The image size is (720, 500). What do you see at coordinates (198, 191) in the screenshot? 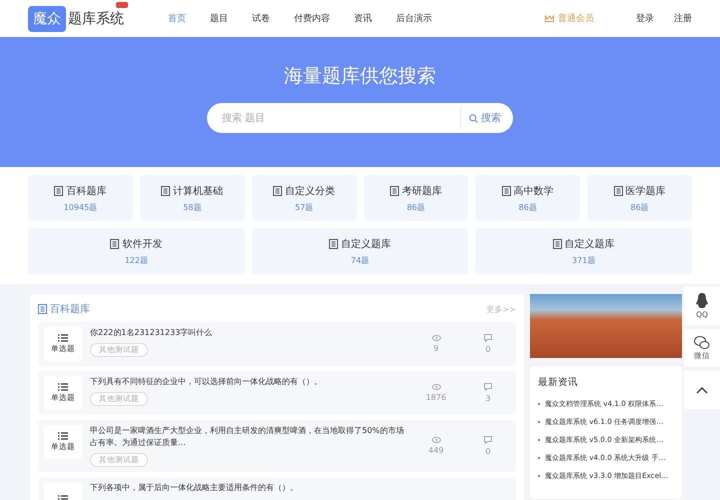
I see `category-name: 计算机基础` at bounding box center [198, 191].